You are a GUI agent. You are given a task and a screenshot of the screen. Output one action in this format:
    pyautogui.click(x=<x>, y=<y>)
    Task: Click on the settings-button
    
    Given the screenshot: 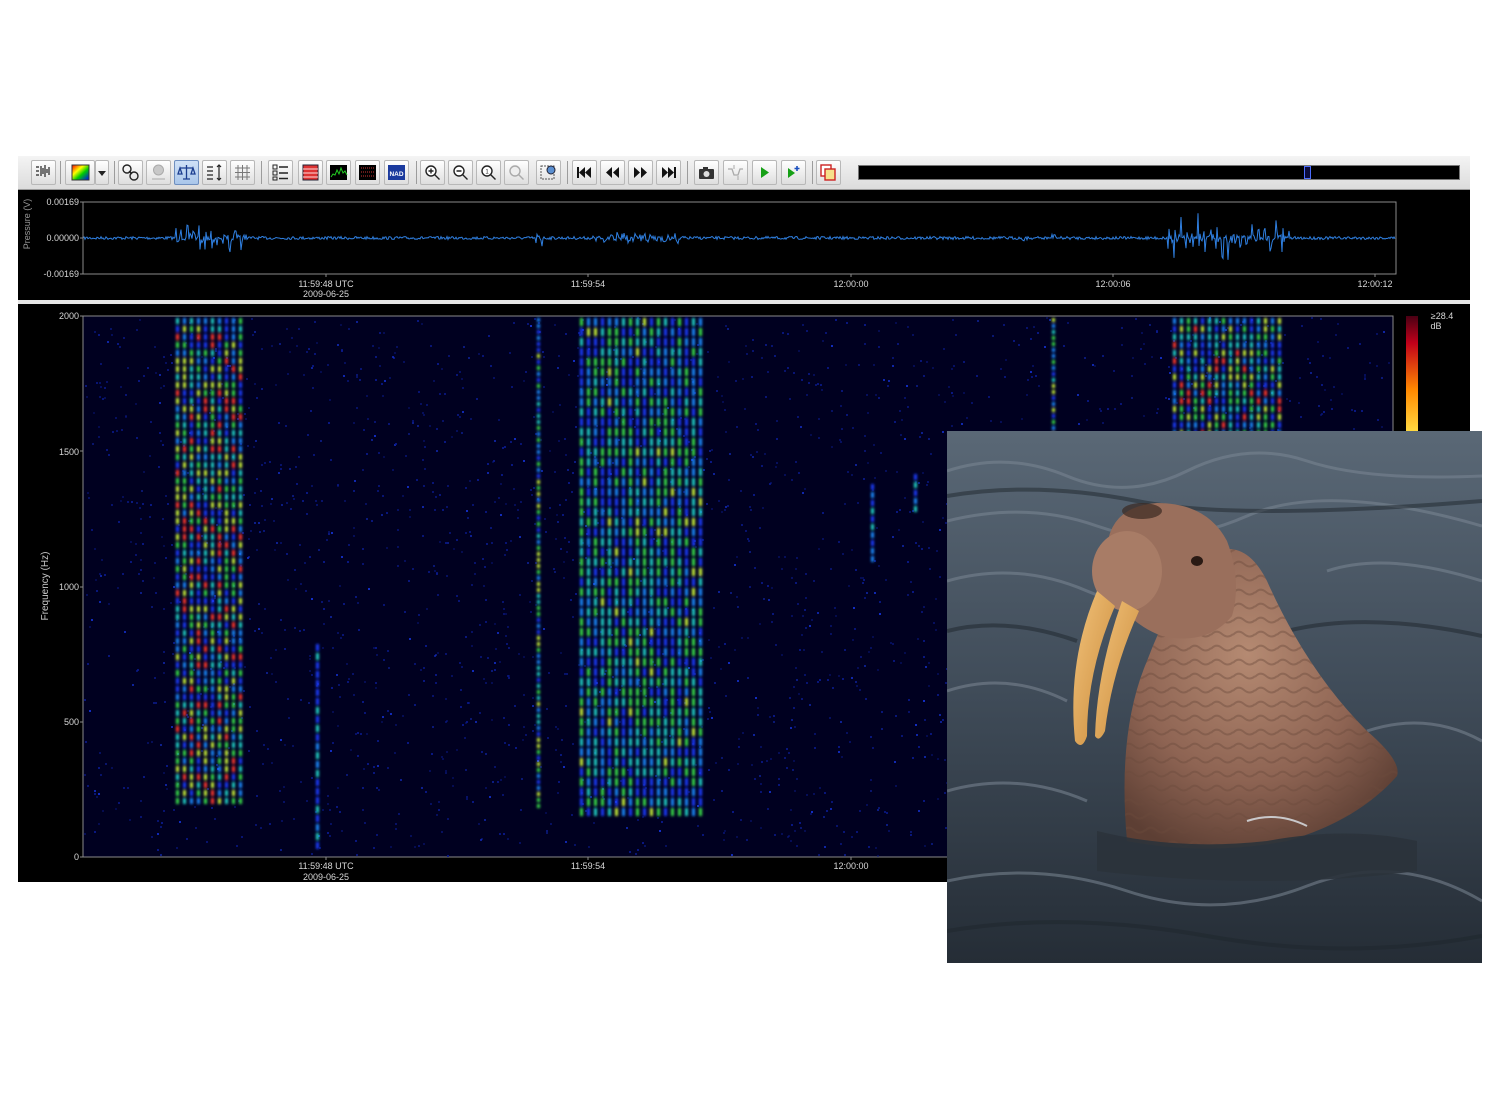 What is the action you would take?
    pyautogui.click(x=548, y=172)
    